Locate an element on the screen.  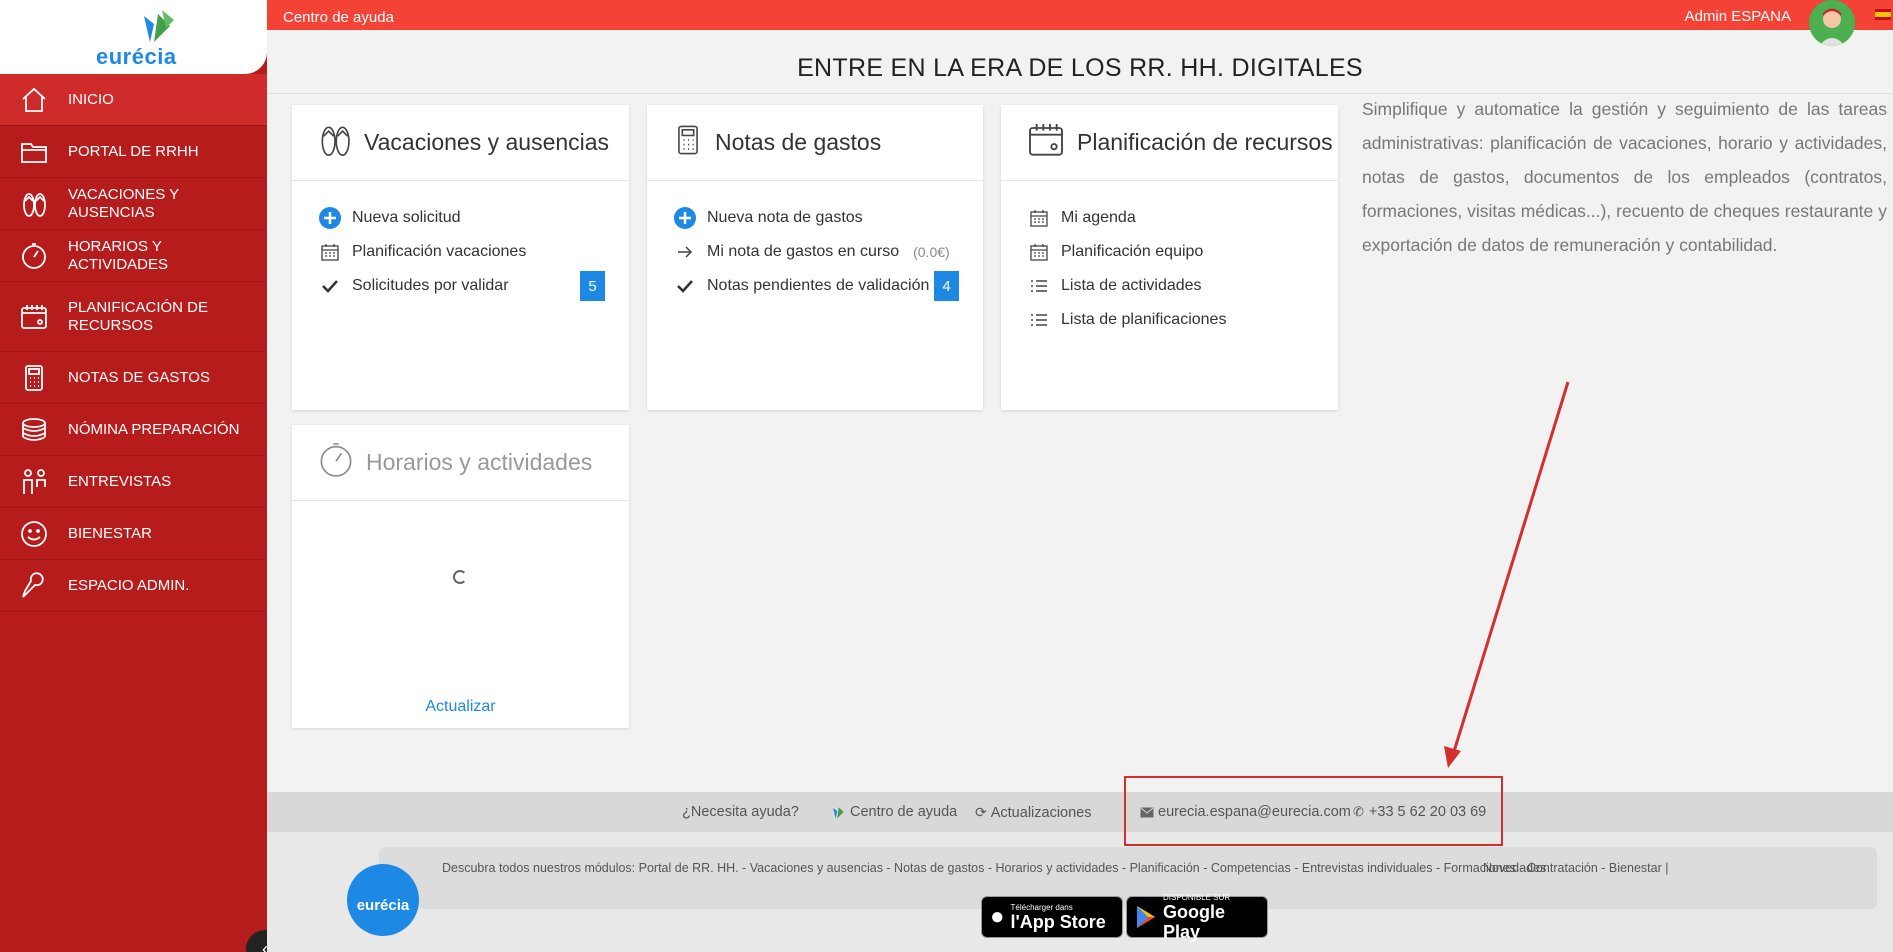
loading-spinner-icon is located at coordinates (460, 577).